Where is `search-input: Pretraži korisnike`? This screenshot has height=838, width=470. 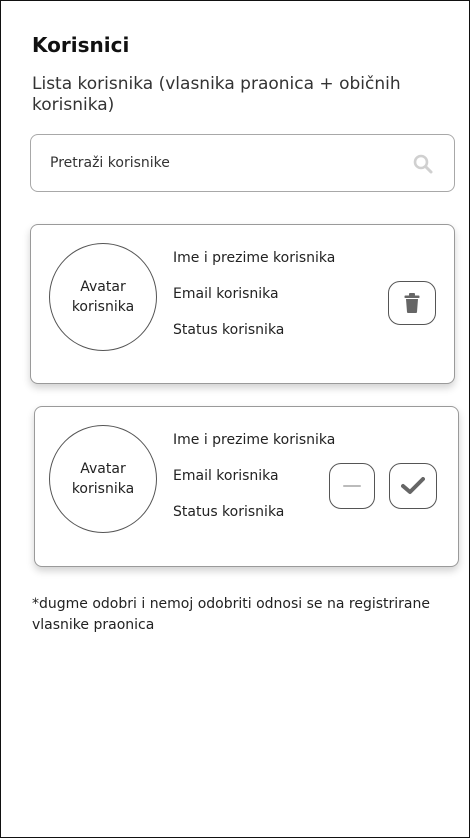
search-input: Pretraži korisnike is located at coordinates (242, 163).